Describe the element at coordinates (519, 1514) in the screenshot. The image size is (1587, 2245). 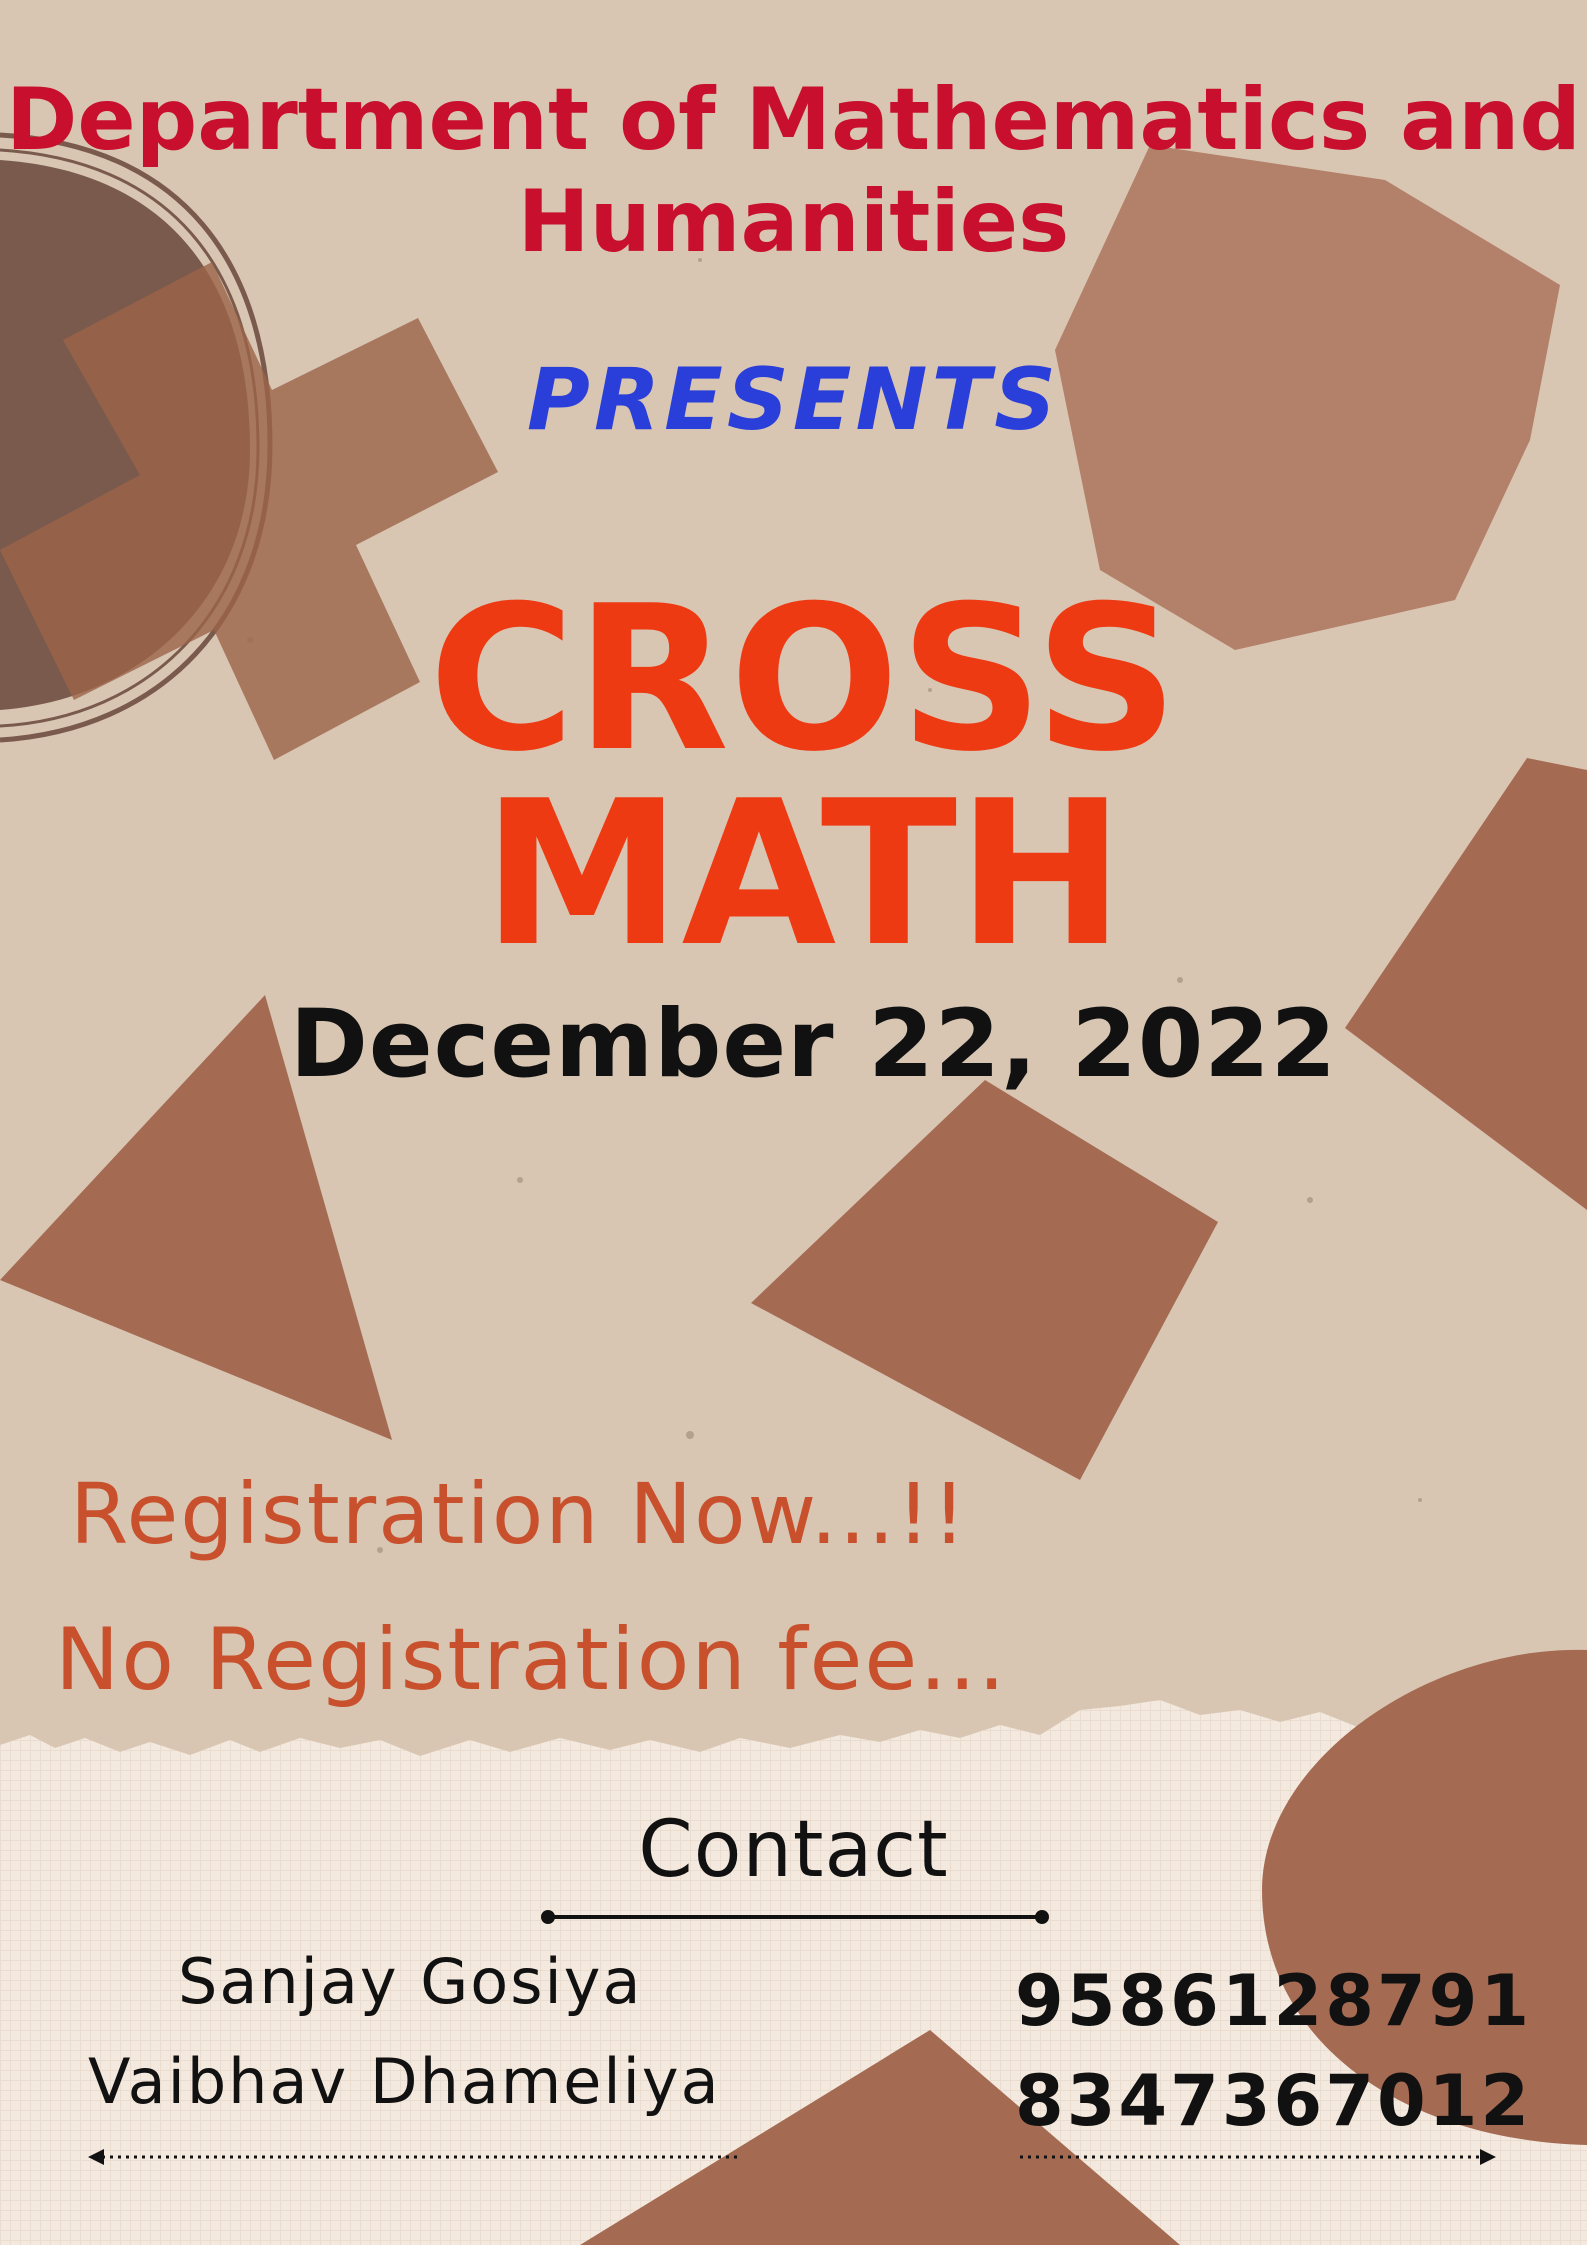
I see `registration-call: Registration Now...!!` at that location.